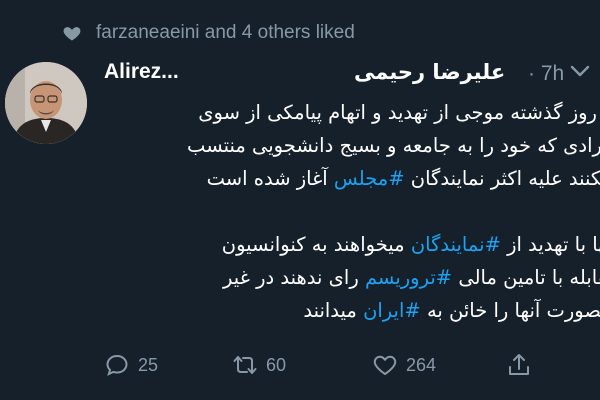 The width and height of the screenshot is (600, 400). Describe the element at coordinates (580, 71) in the screenshot. I see `chevron-down-icon` at that location.